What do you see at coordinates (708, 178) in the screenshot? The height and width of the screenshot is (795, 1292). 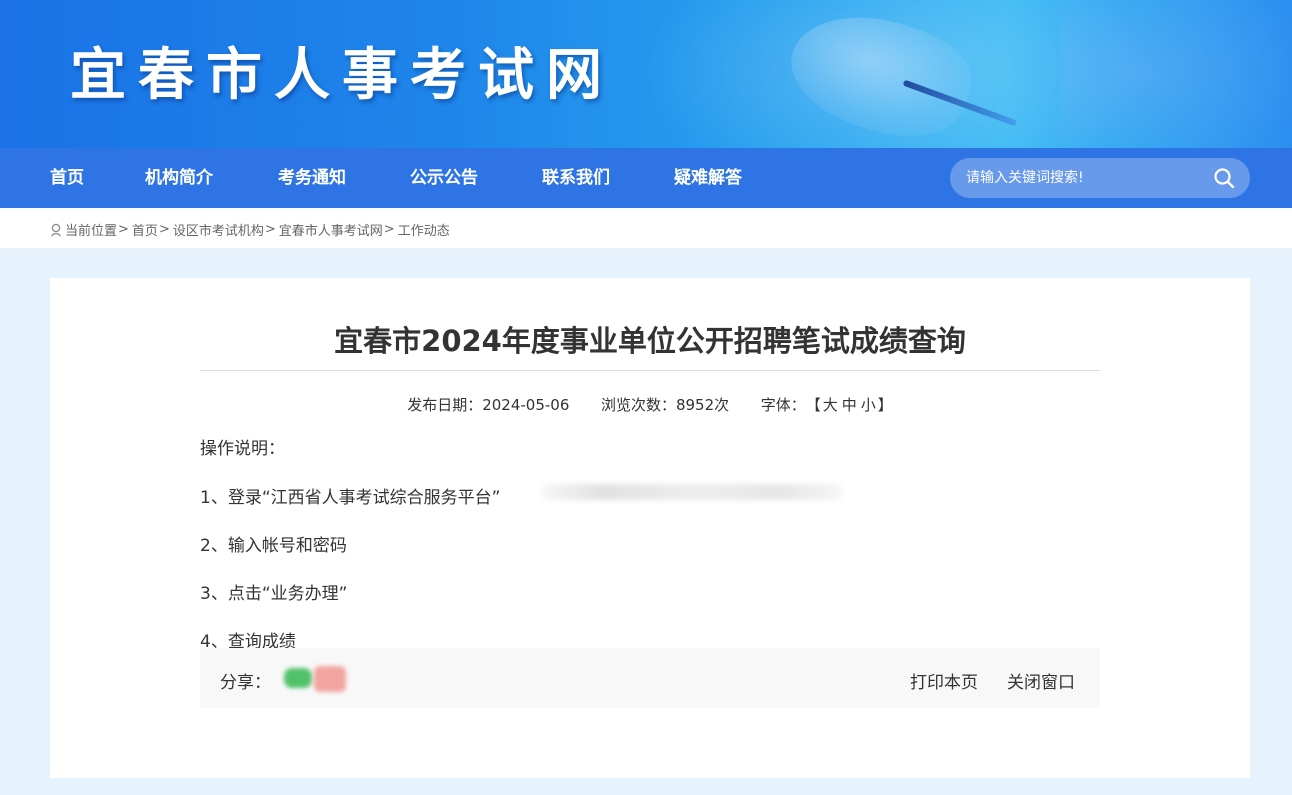 I see `nav-item-faq: 疑难解答` at bounding box center [708, 178].